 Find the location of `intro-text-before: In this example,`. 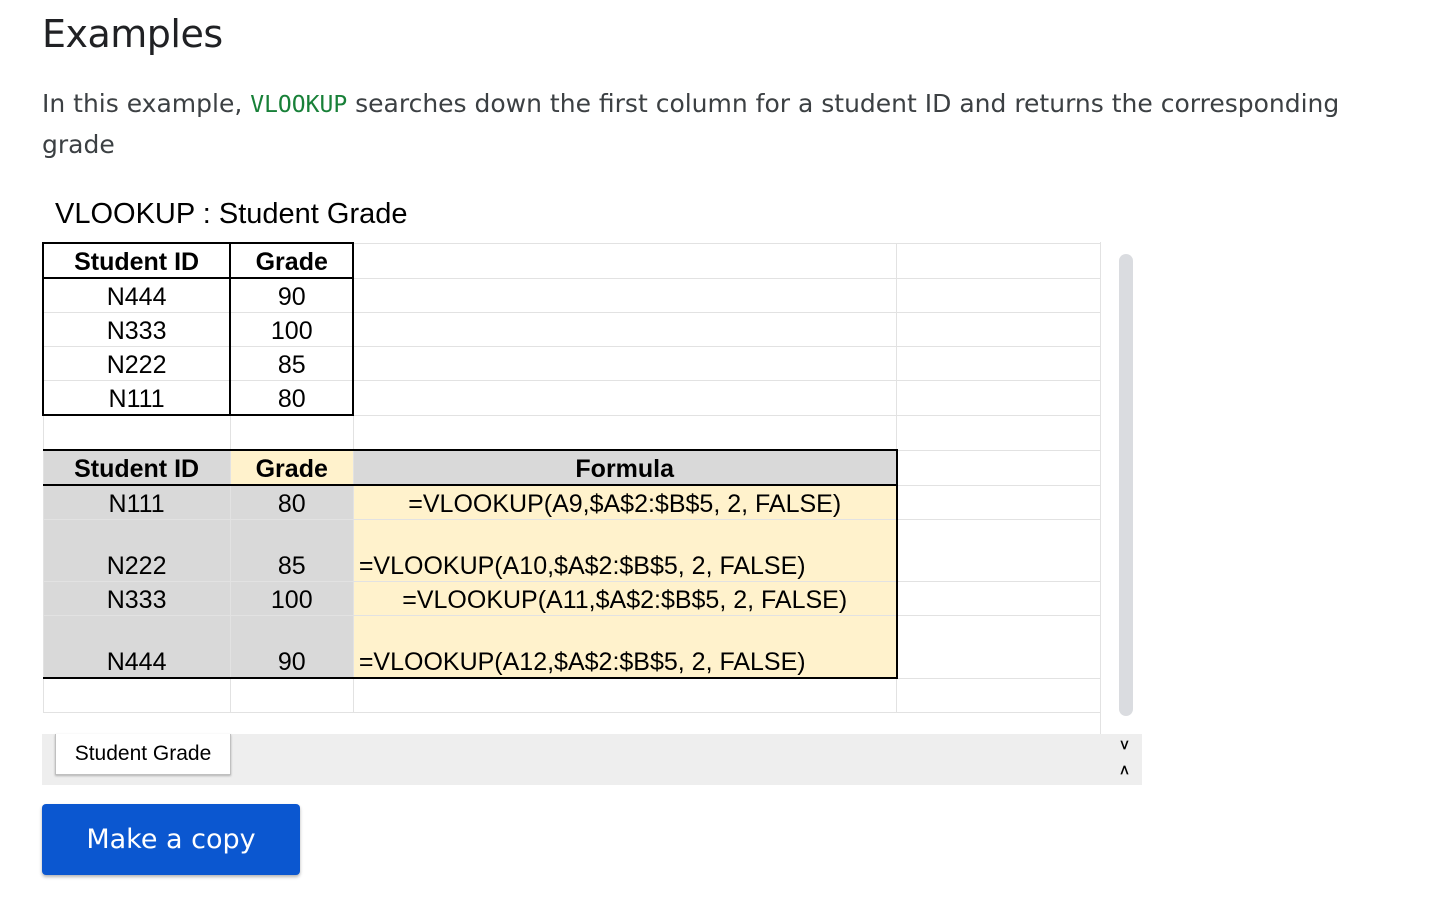

intro-text-before: In this example, is located at coordinates (146, 103).